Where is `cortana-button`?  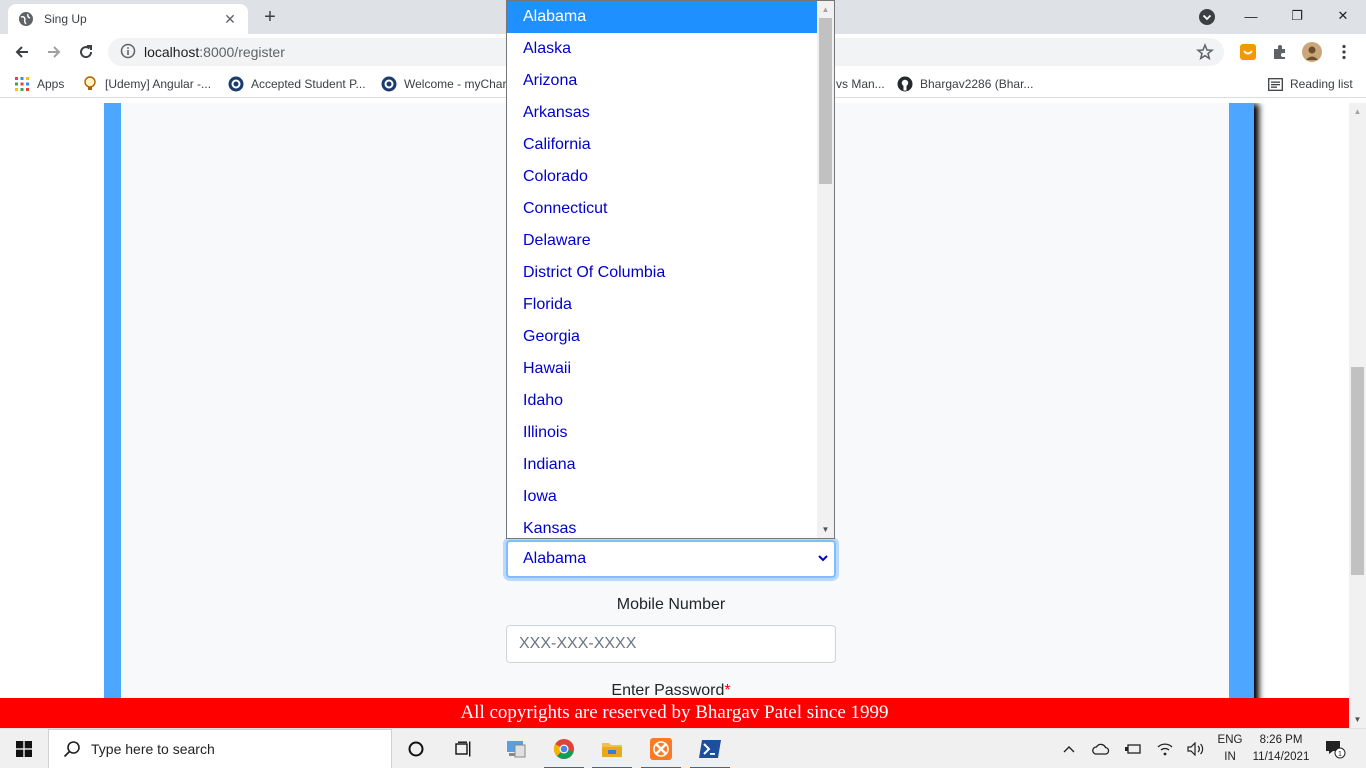 cortana-button is located at coordinates (416, 748).